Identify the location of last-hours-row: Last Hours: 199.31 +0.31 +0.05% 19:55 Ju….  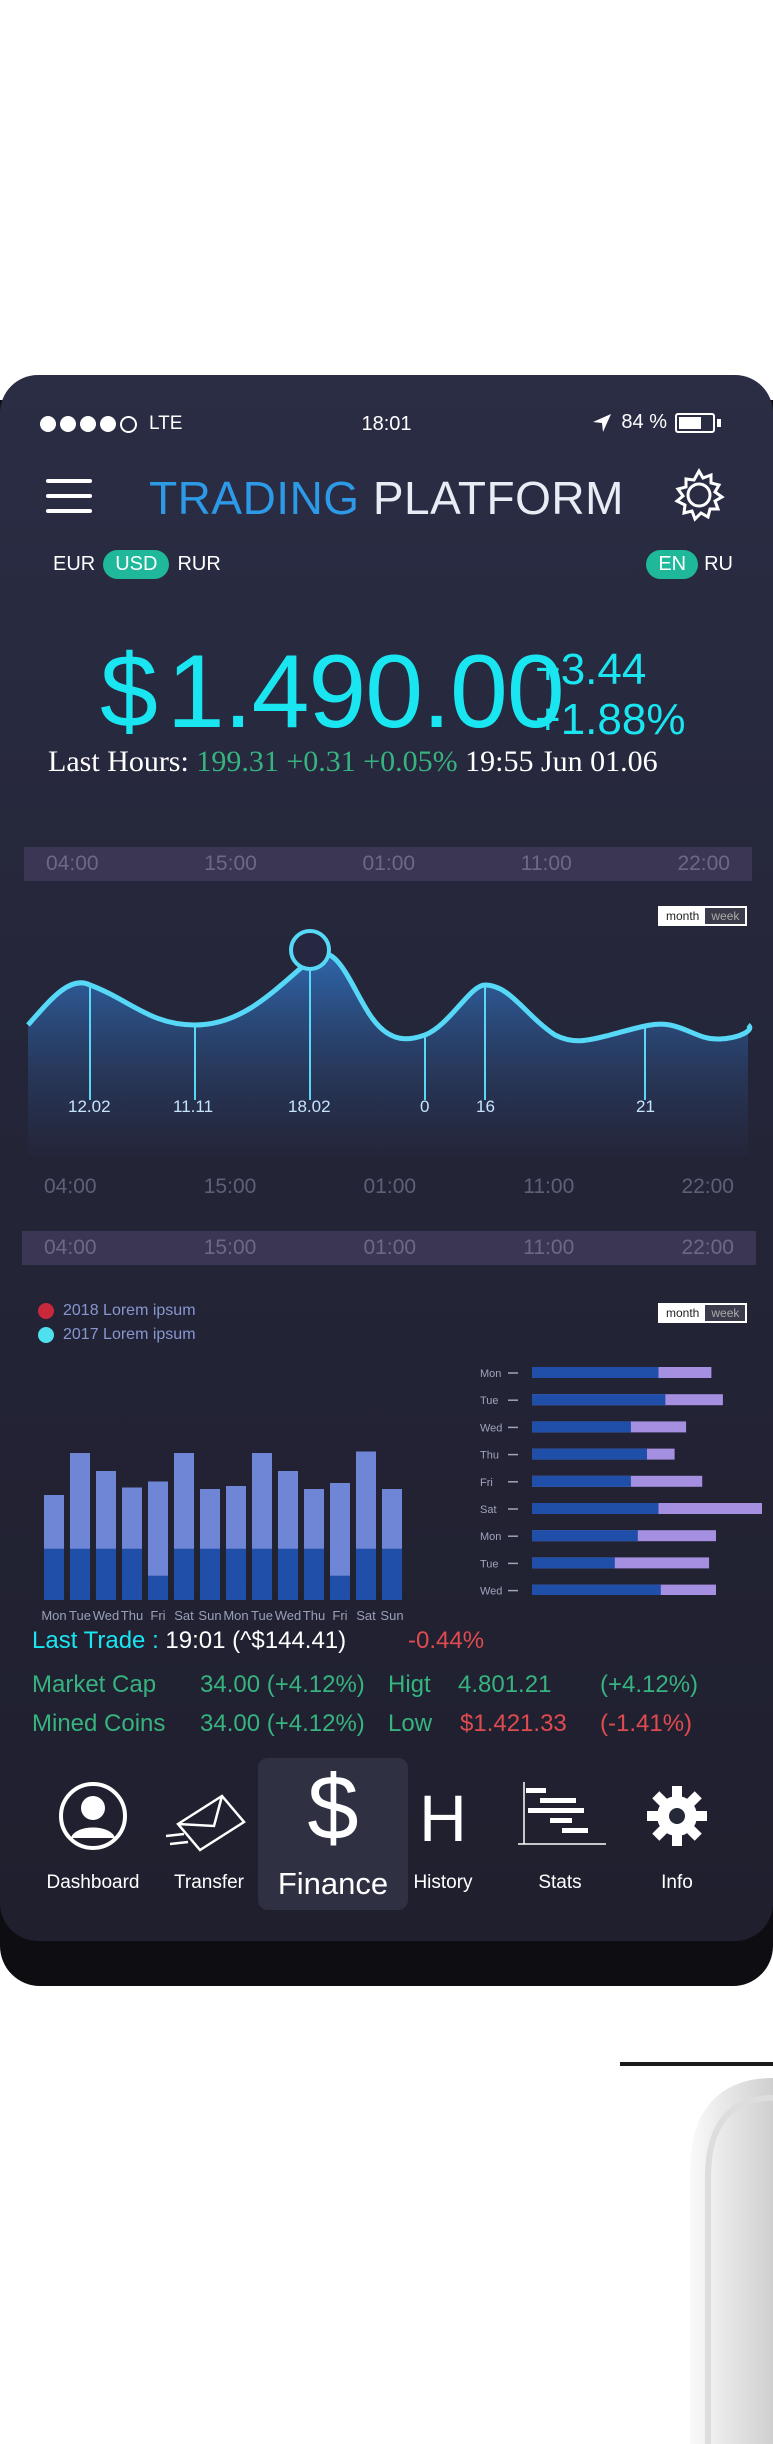
(353, 762).